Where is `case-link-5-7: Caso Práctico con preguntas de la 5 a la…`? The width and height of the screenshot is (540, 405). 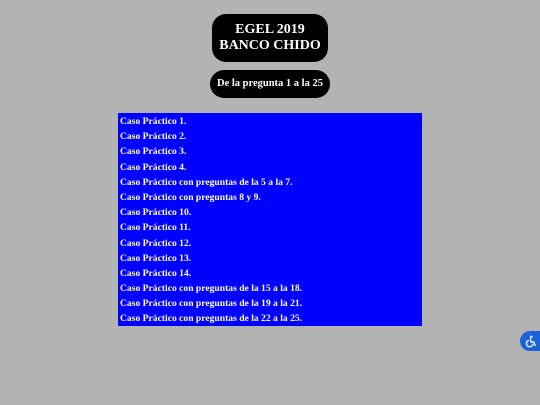 case-link-5-7: Caso Práctico con preguntas de la 5 a la… is located at coordinates (271, 182).